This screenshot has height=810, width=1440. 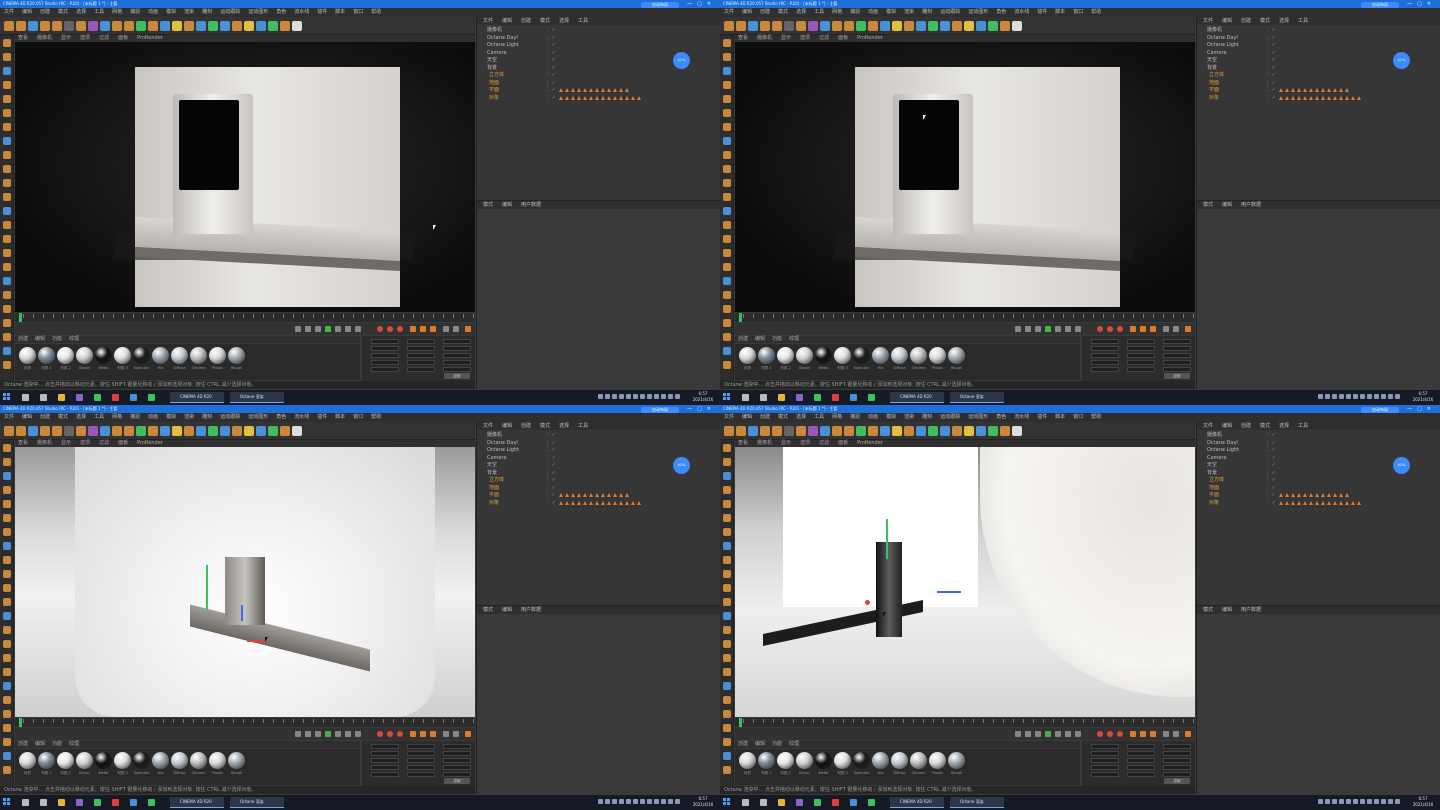 I want to click on object-row: 摄像机 ⋮ ✓, so click(x=1319, y=435).